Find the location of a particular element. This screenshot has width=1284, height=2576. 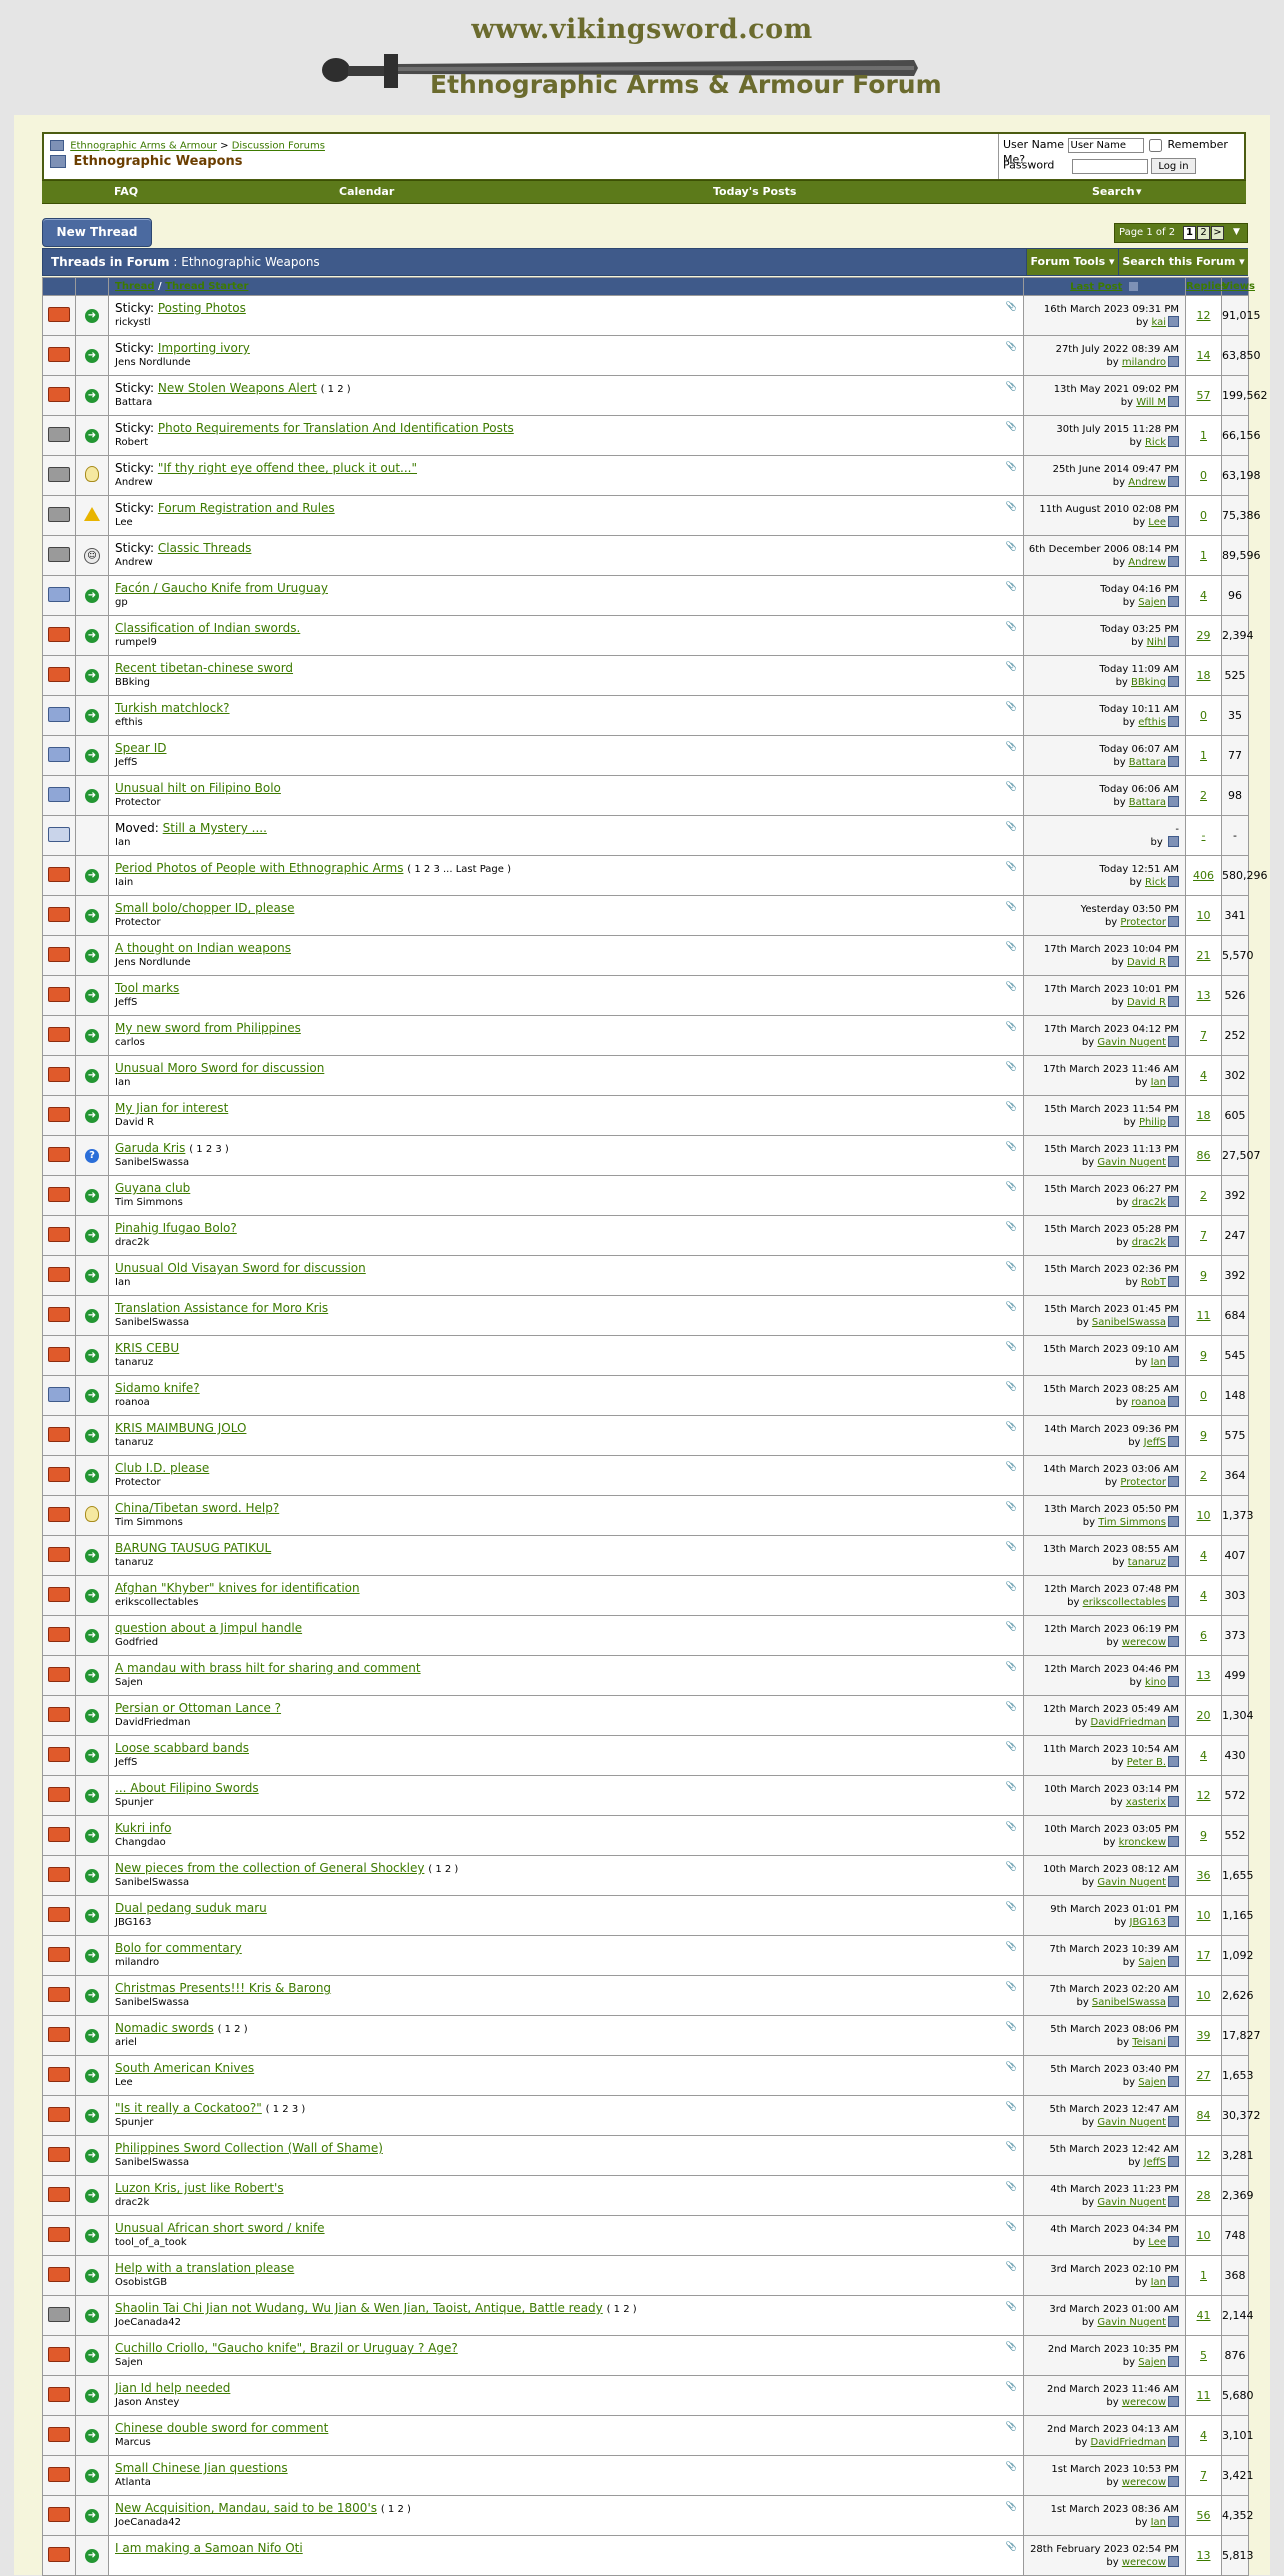

pager-menu-icon: ▼ is located at coordinates (1236, 232).